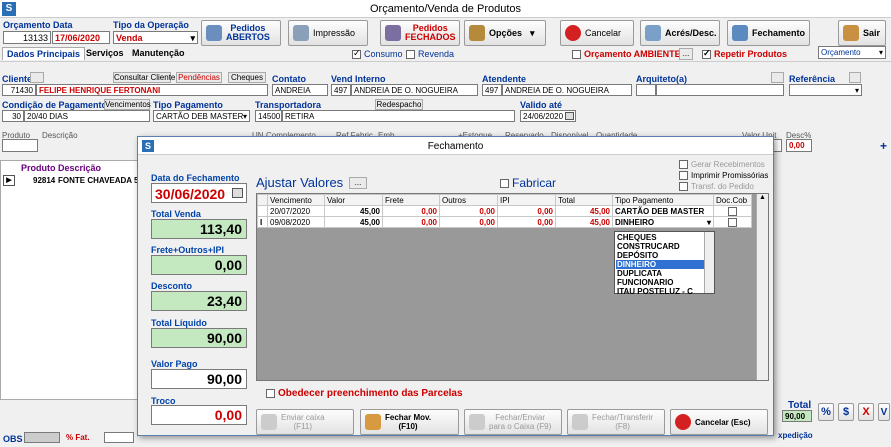 This screenshot has height=447, width=891. What do you see at coordinates (37, 77) in the screenshot?
I see `cliente-search-button` at bounding box center [37, 77].